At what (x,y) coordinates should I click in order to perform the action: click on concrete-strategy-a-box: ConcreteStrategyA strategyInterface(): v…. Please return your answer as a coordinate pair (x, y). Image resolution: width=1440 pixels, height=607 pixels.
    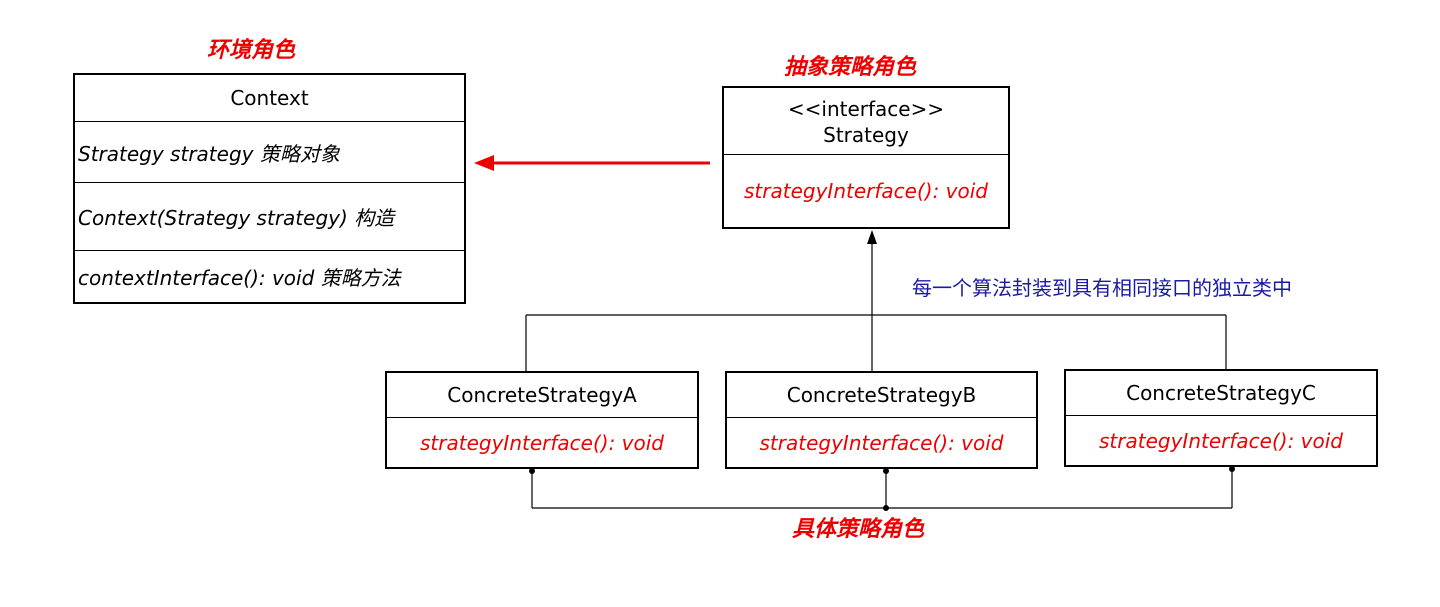
    Looking at the image, I should click on (542, 420).